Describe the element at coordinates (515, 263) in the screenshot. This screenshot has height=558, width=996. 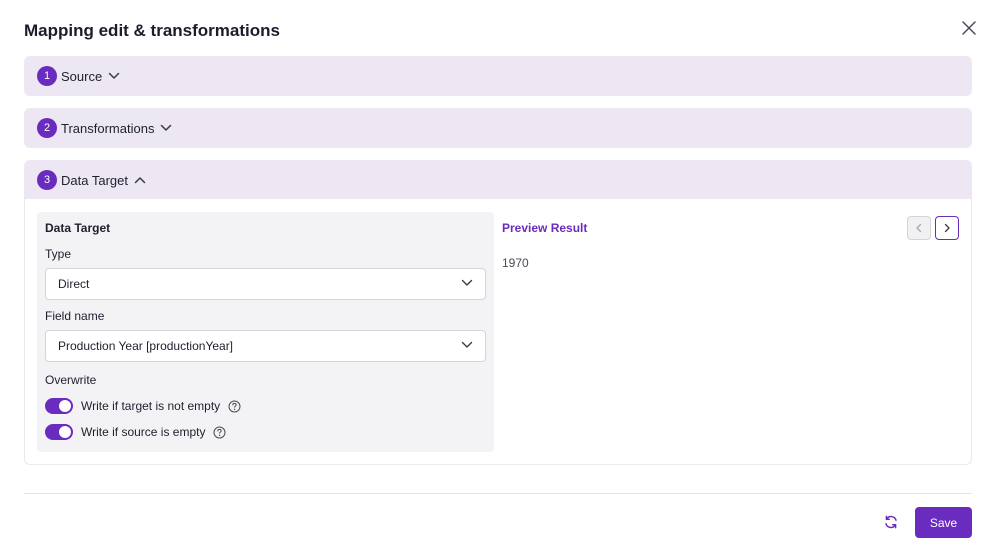
I see `preview-result-value: 1970` at that location.